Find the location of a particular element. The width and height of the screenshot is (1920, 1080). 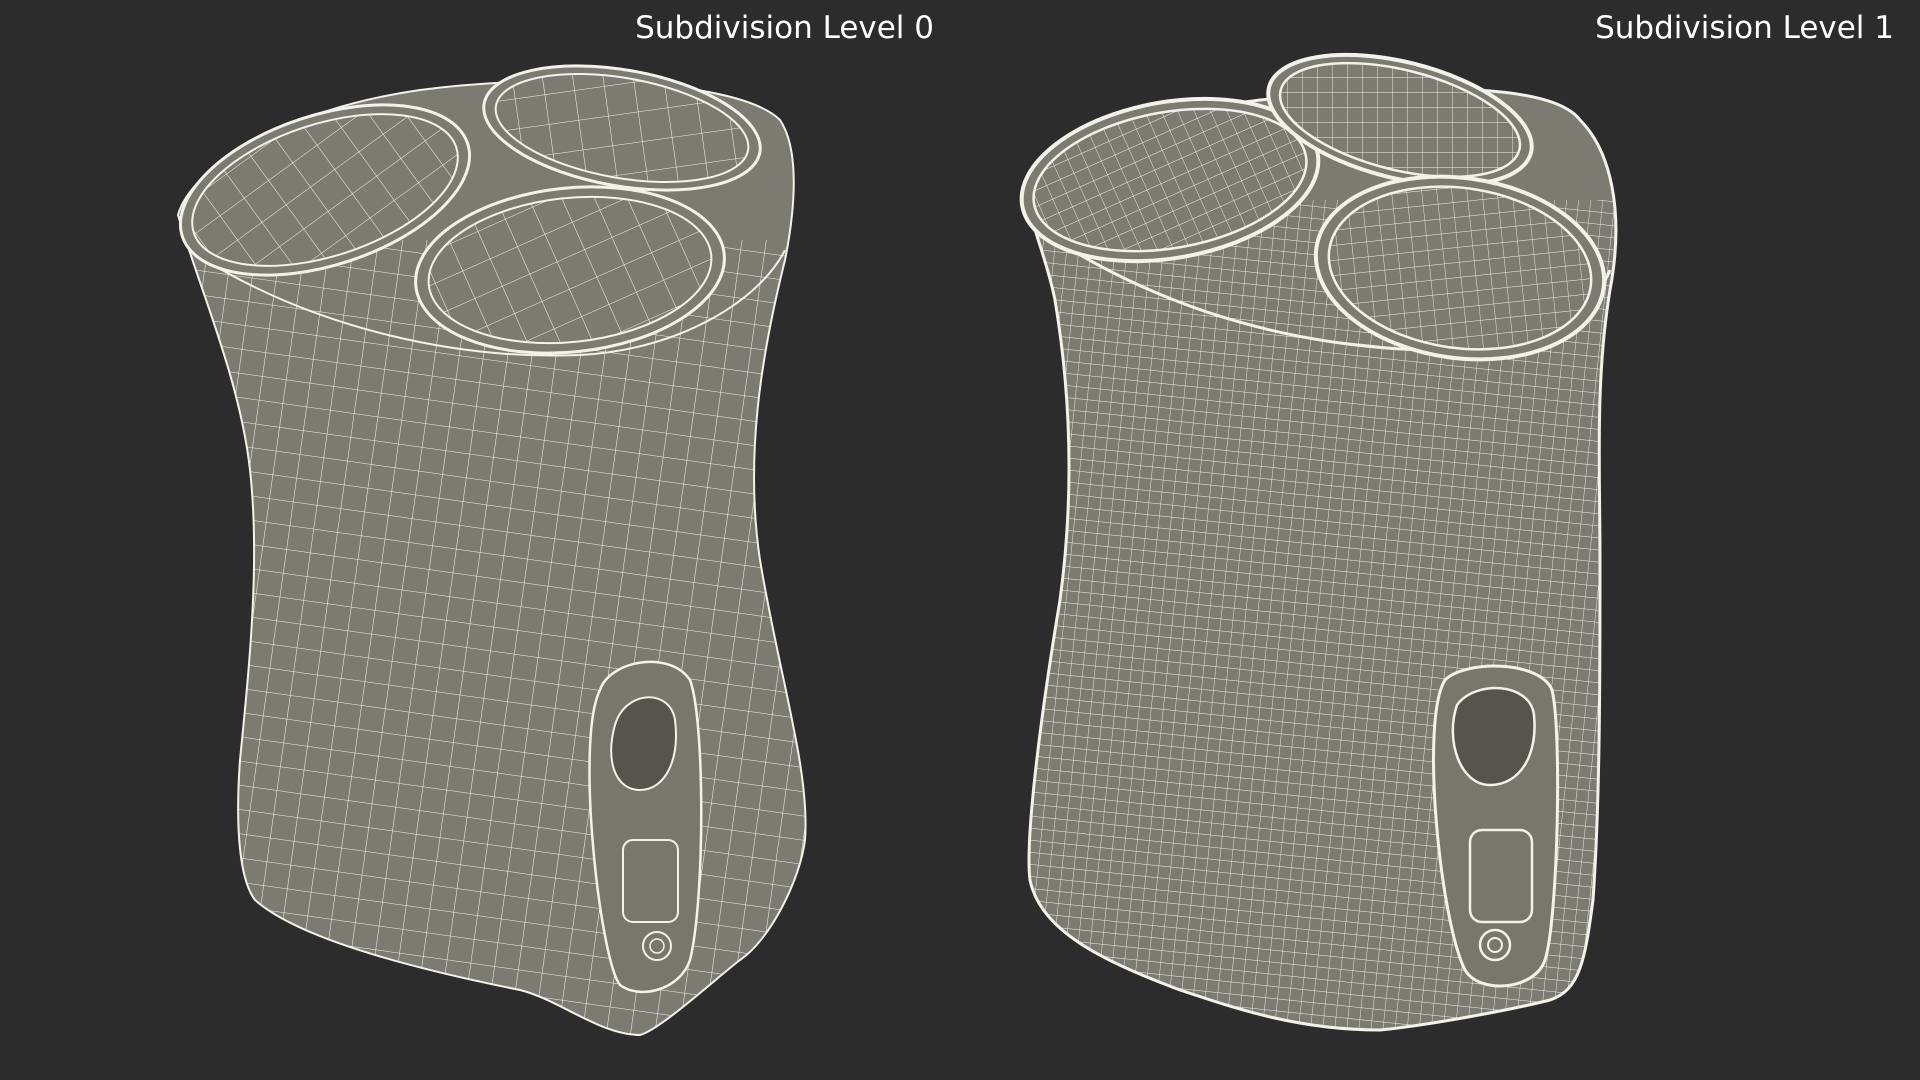

subdivision-level-1-label: Subdivision Level 1 is located at coordinates (1744, 28).